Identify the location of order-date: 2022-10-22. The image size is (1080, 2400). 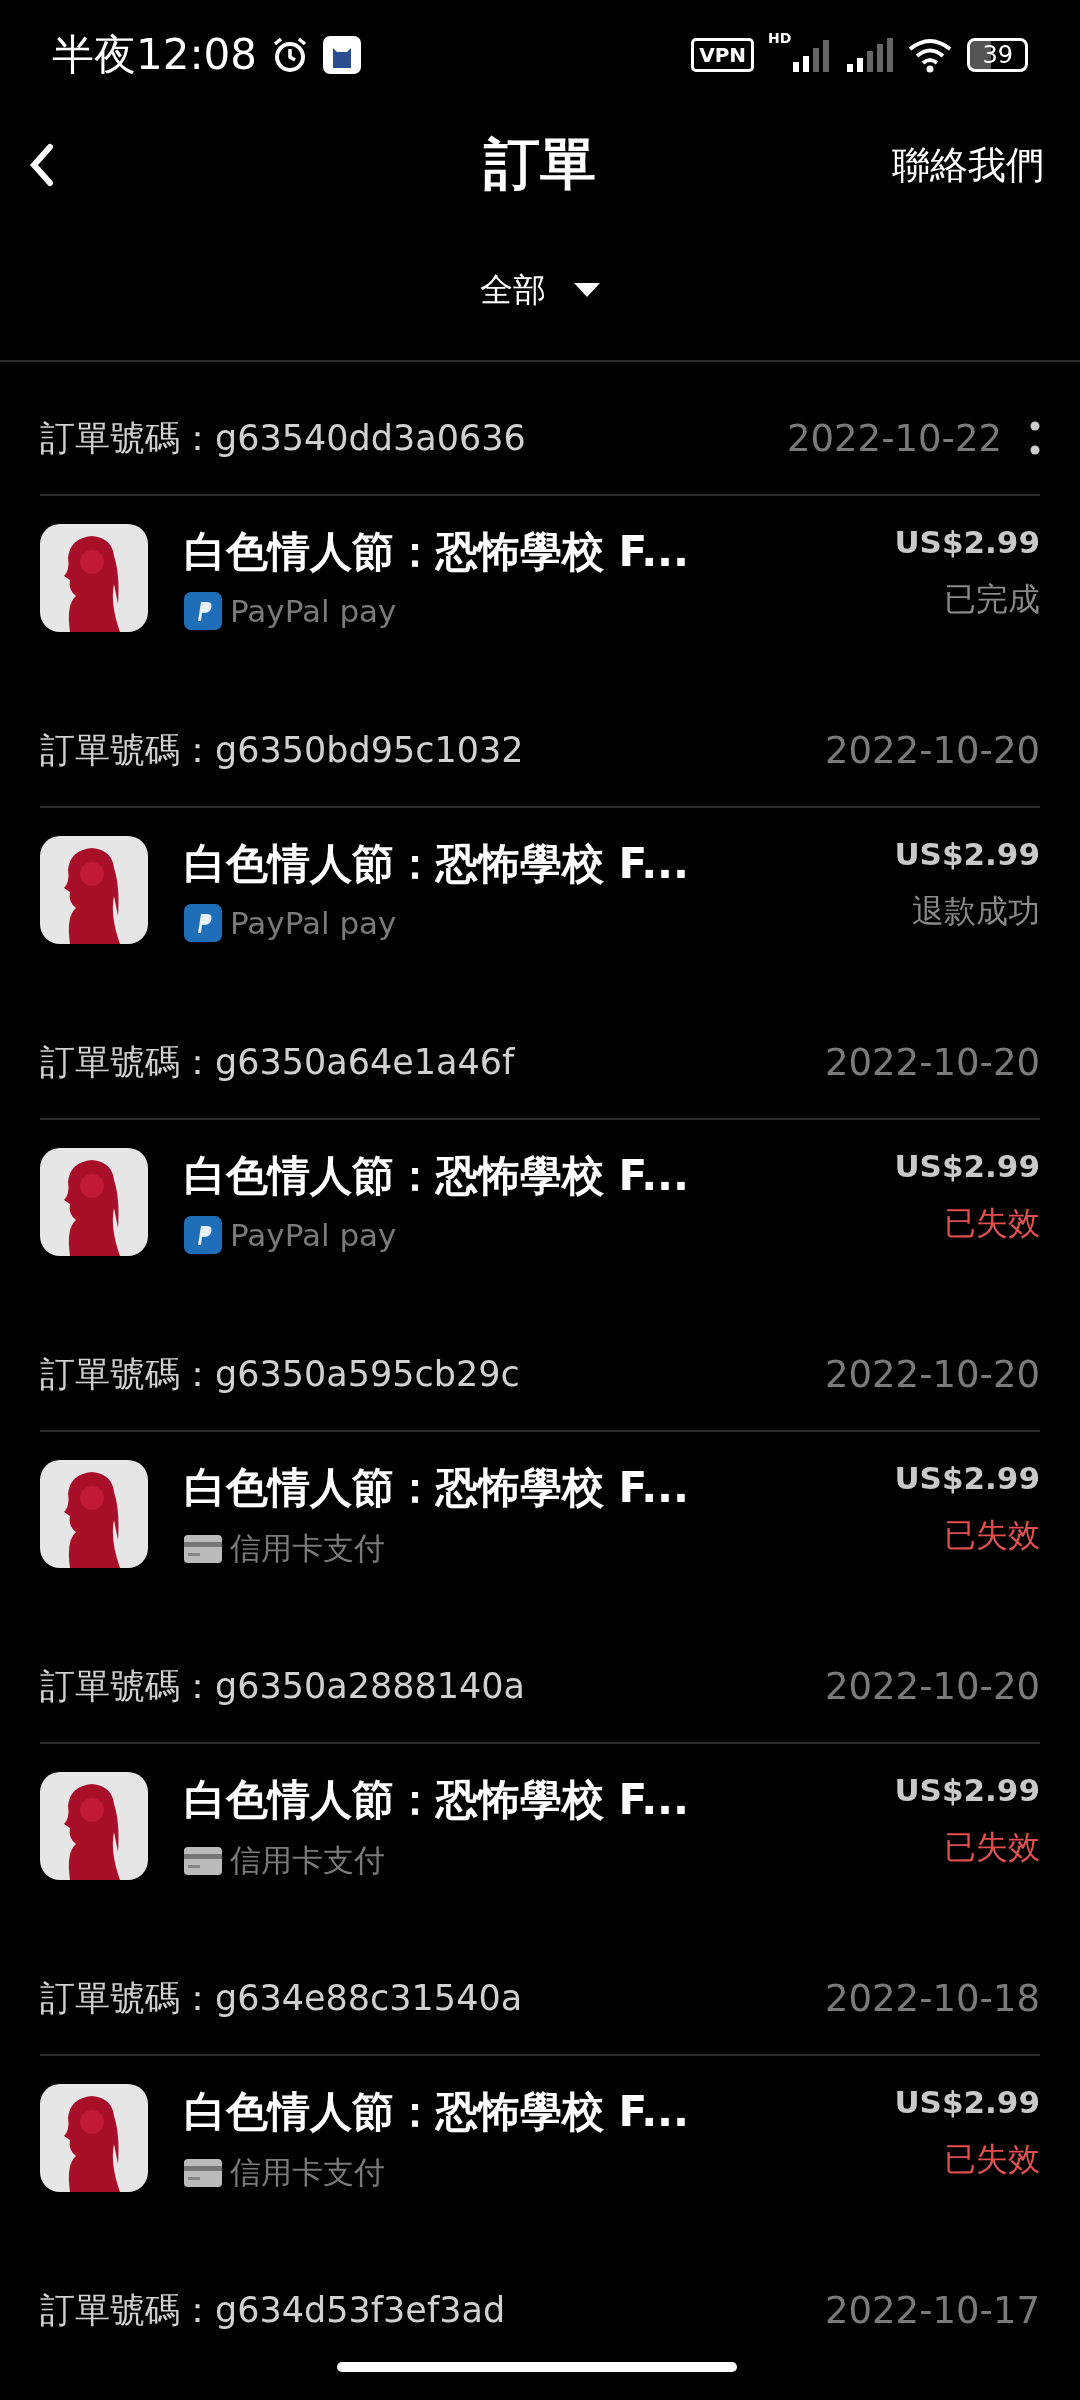
(894, 438).